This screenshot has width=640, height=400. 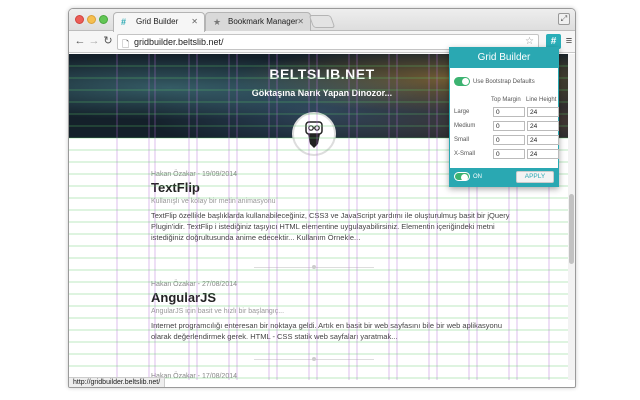 I want to click on avatar, so click(x=314, y=134).